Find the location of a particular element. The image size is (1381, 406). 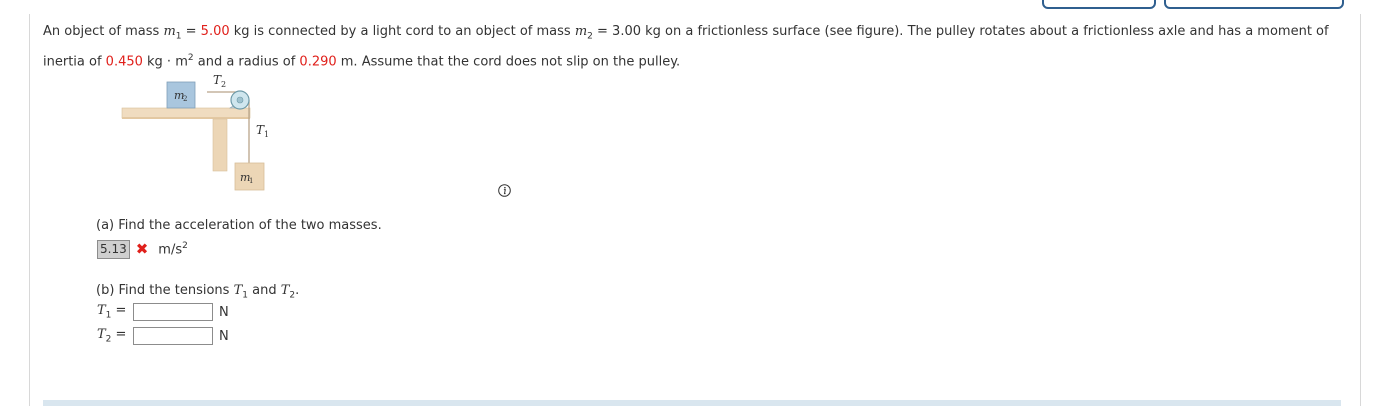

question-b: (b) Find the tensions T1 and T2. is located at coordinates (198, 292).